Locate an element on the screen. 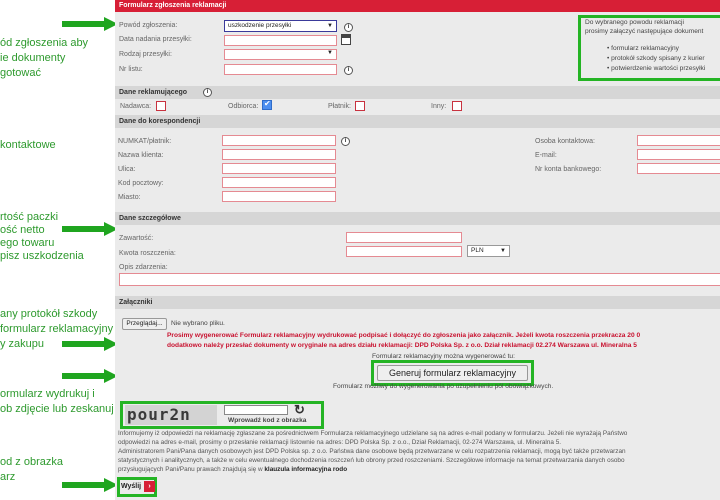  reason-select: uszkodzenie przesyłki ▼ is located at coordinates (280, 26).